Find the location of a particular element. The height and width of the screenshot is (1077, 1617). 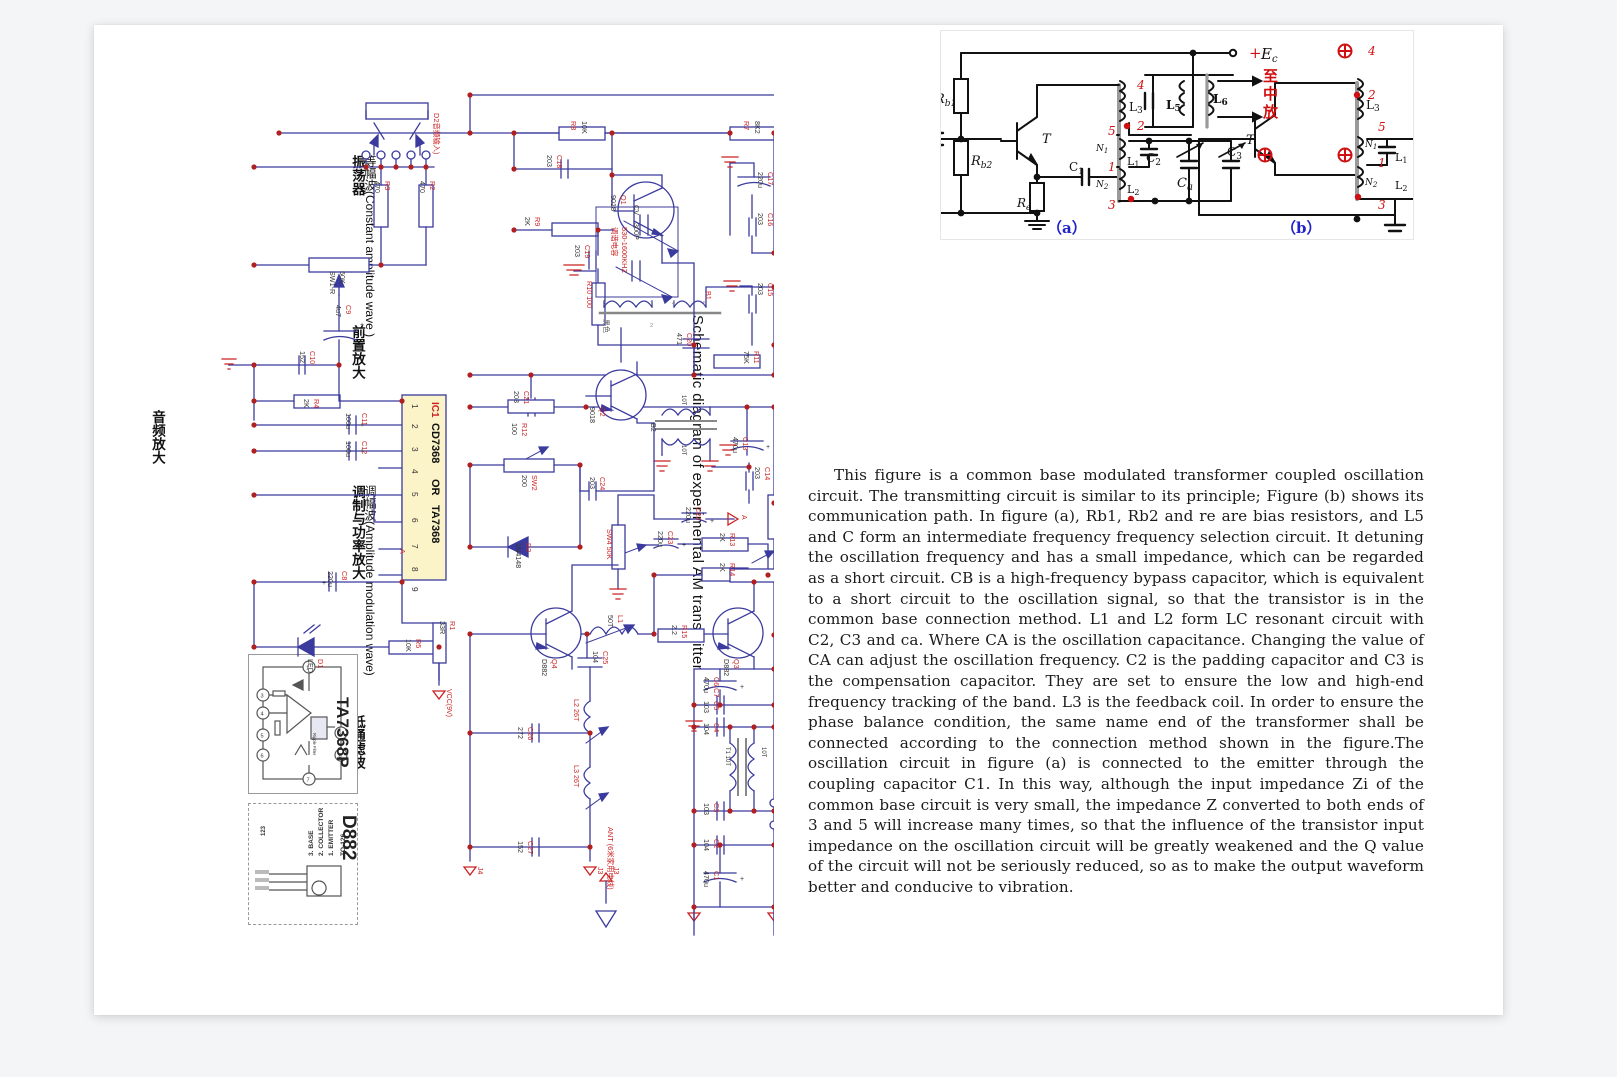

ic-designator: IC1 is located at coordinates (434, 410).